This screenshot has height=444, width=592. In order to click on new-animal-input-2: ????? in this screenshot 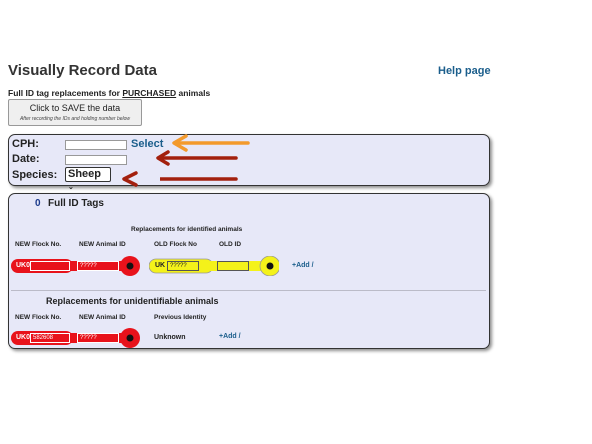, I will do `click(98, 338)`.